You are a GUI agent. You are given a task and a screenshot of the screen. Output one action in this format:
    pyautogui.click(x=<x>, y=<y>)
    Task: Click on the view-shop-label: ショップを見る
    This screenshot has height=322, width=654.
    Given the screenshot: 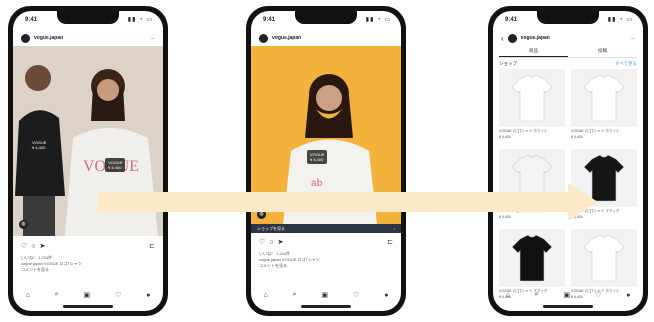 What is the action you would take?
    pyautogui.click(x=271, y=228)
    